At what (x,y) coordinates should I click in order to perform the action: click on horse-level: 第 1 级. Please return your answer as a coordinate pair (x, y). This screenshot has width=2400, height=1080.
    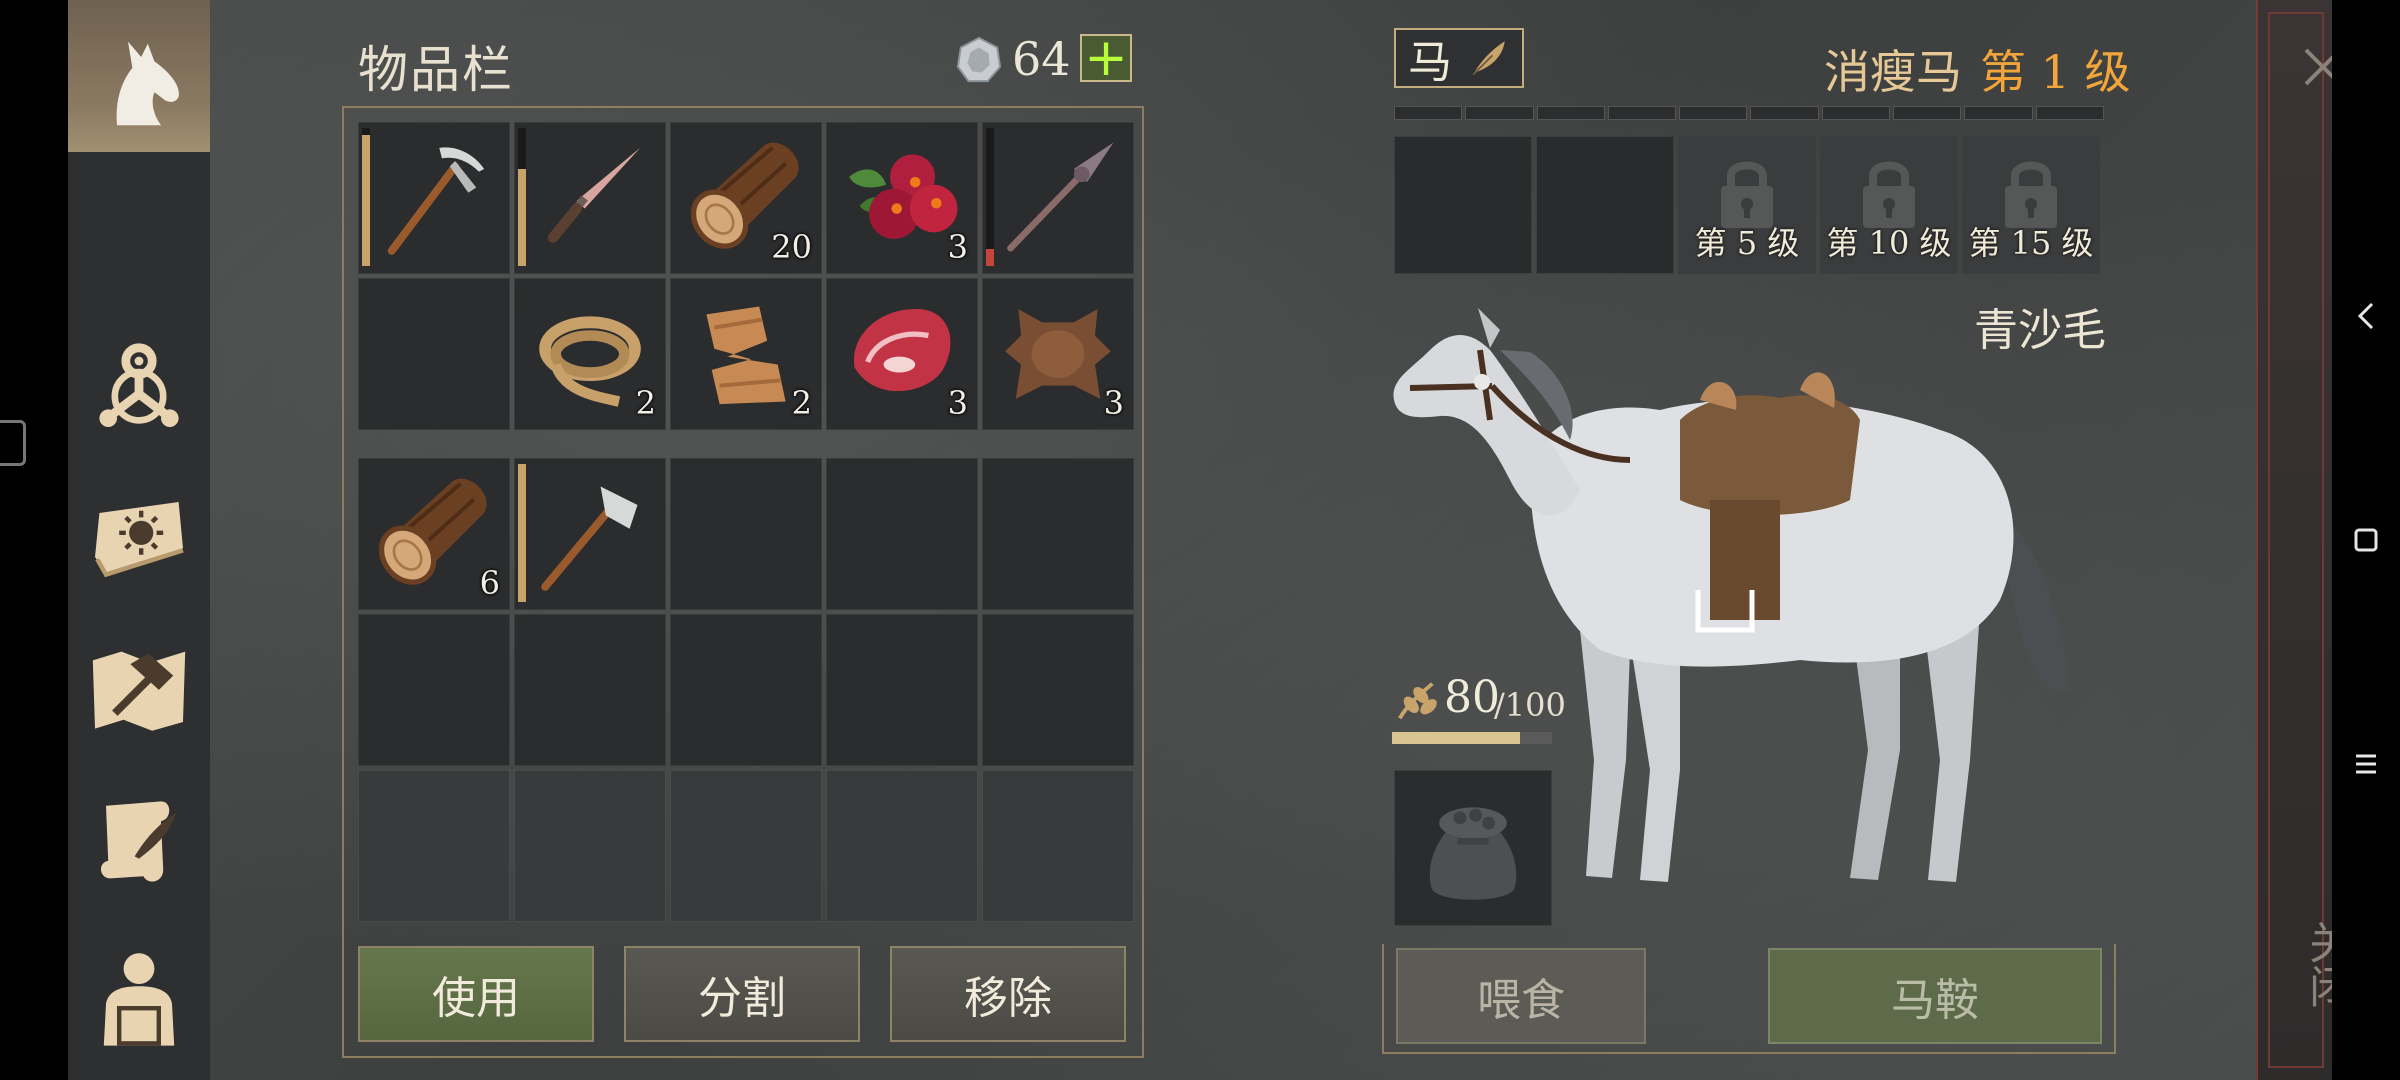
    Looking at the image, I should click on (2055, 72).